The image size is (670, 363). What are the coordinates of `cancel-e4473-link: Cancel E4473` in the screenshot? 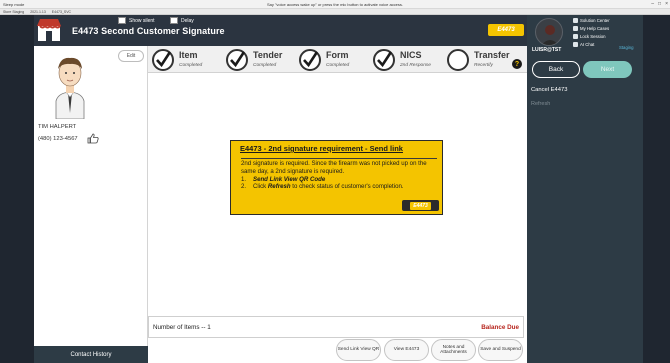 It's located at (549, 90).